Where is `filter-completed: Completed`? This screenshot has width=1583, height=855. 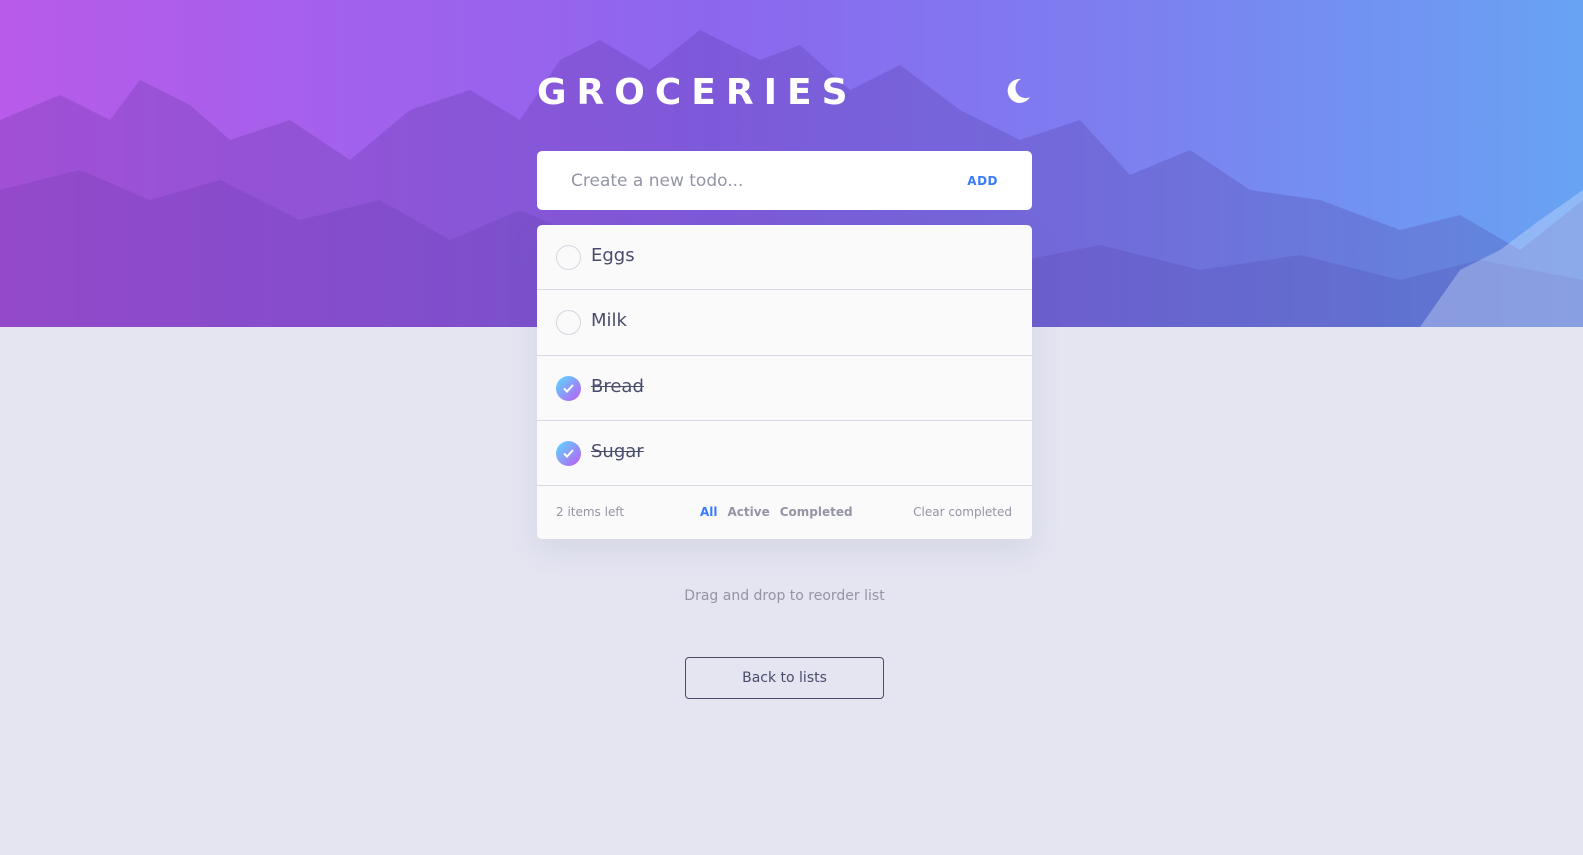 filter-completed: Completed is located at coordinates (816, 512).